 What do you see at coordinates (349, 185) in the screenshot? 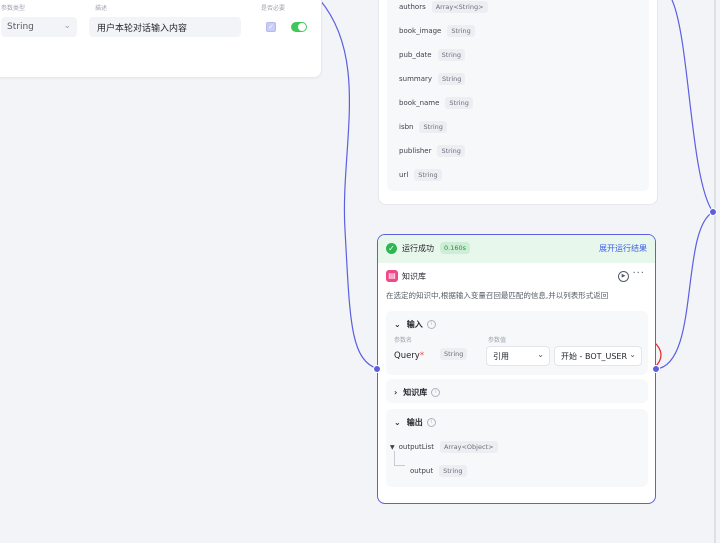
I see `edge-left-to-knowledge` at bounding box center [349, 185].